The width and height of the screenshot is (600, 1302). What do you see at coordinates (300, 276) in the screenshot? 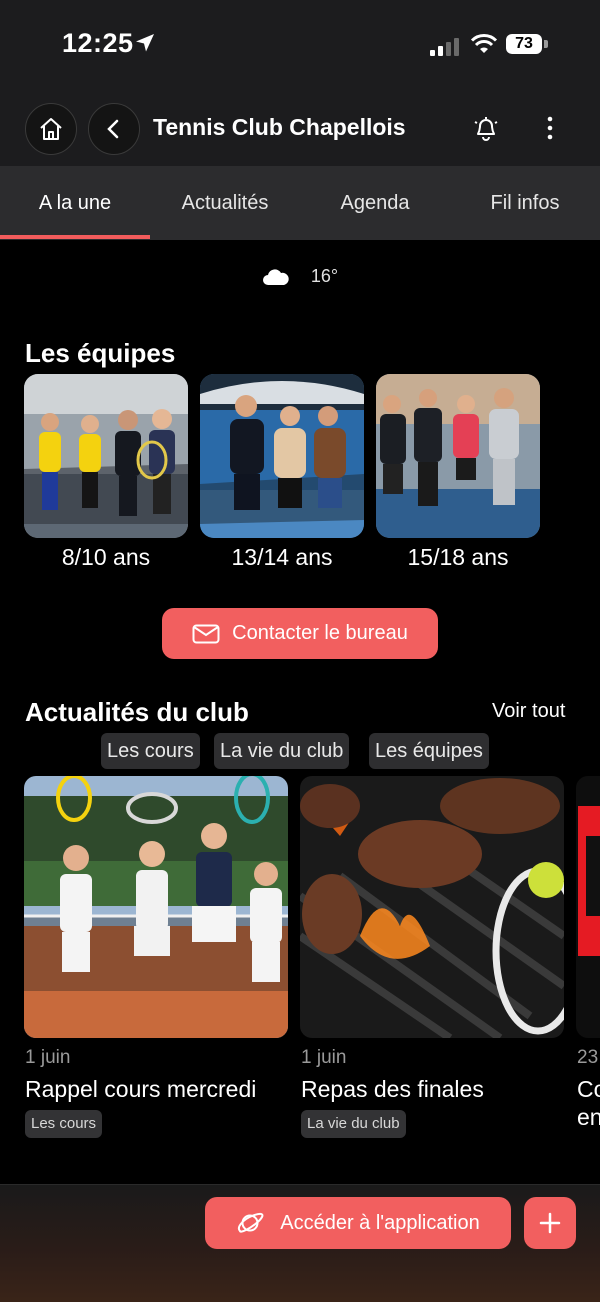
I see `weather-widget: 16°` at bounding box center [300, 276].